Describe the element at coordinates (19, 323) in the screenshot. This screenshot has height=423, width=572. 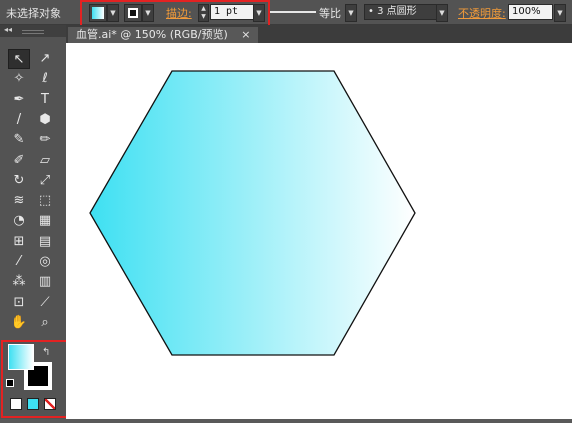
I see `hand-tool-icon: ✋` at that location.